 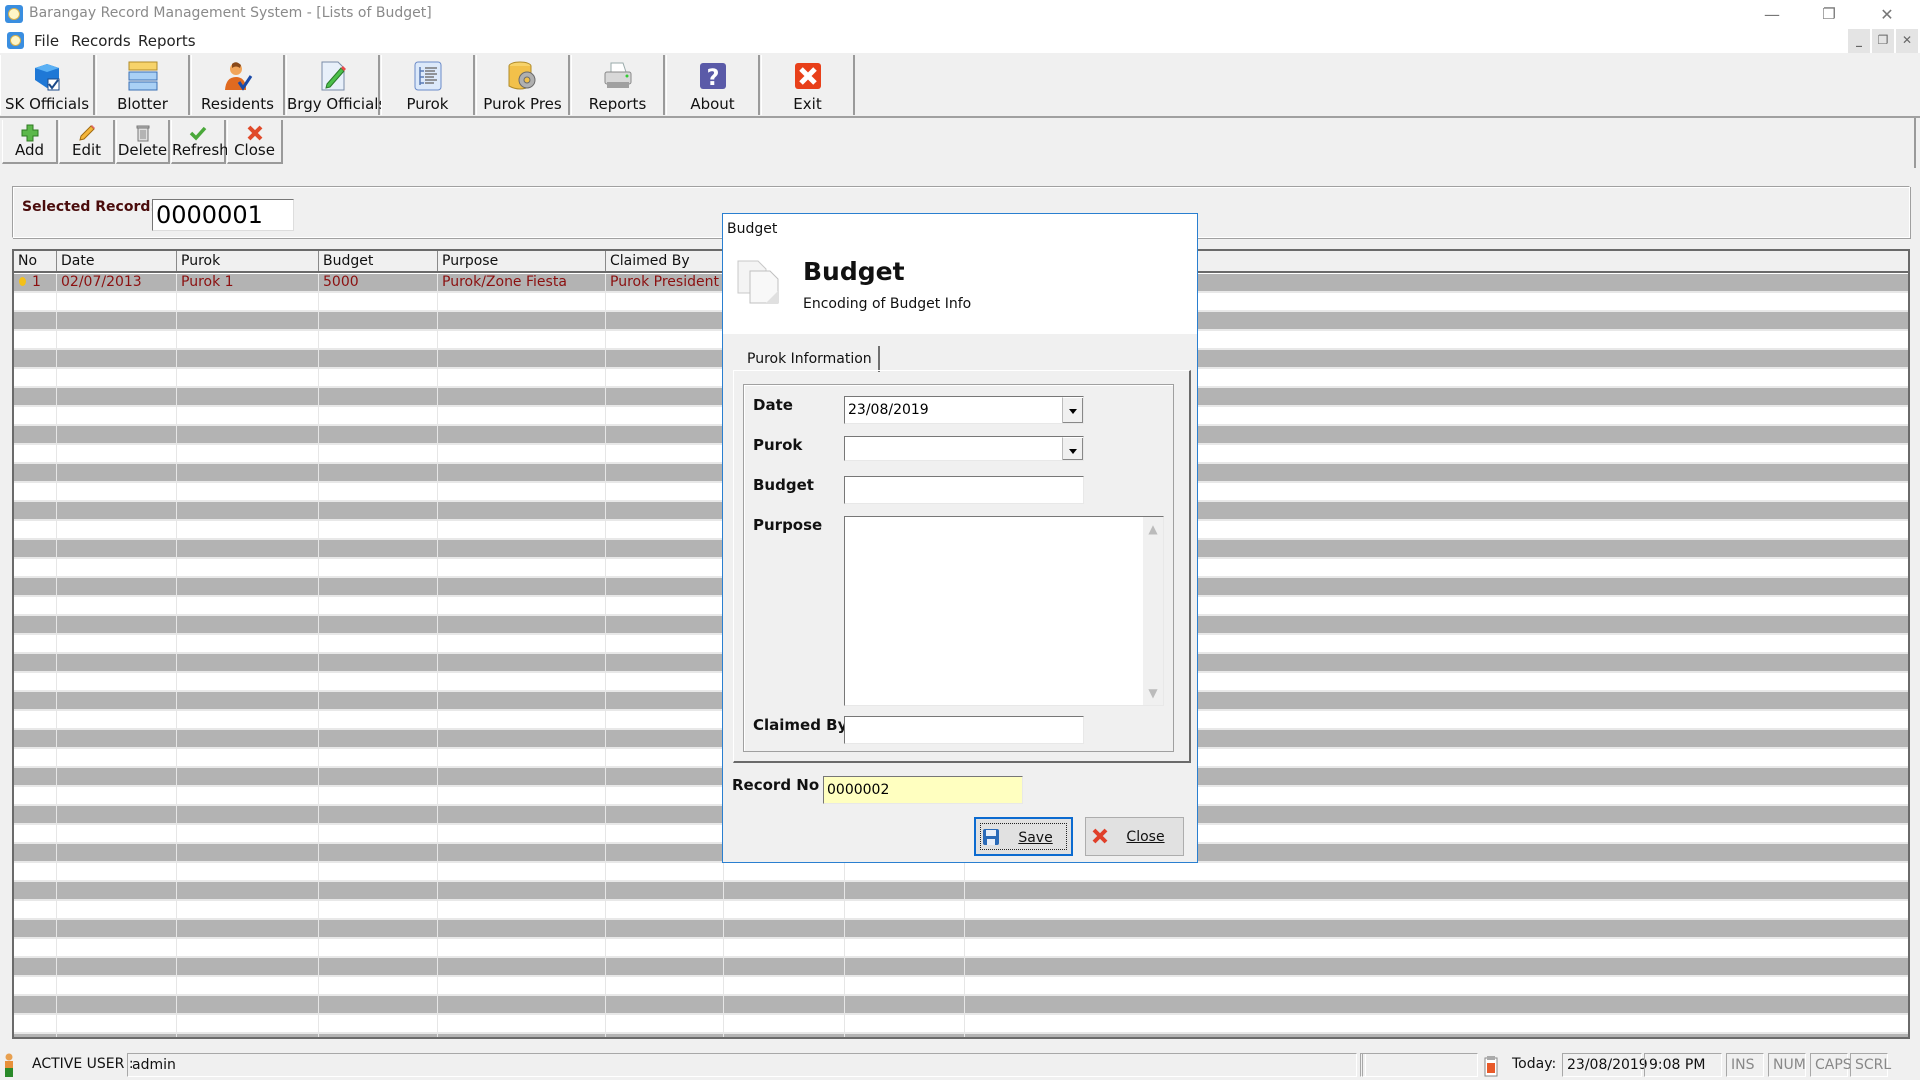 What do you see at coordinates (200, 142) in the screenshot?
I see `refresh-button: Refresh` at bounding box center [200, 142].